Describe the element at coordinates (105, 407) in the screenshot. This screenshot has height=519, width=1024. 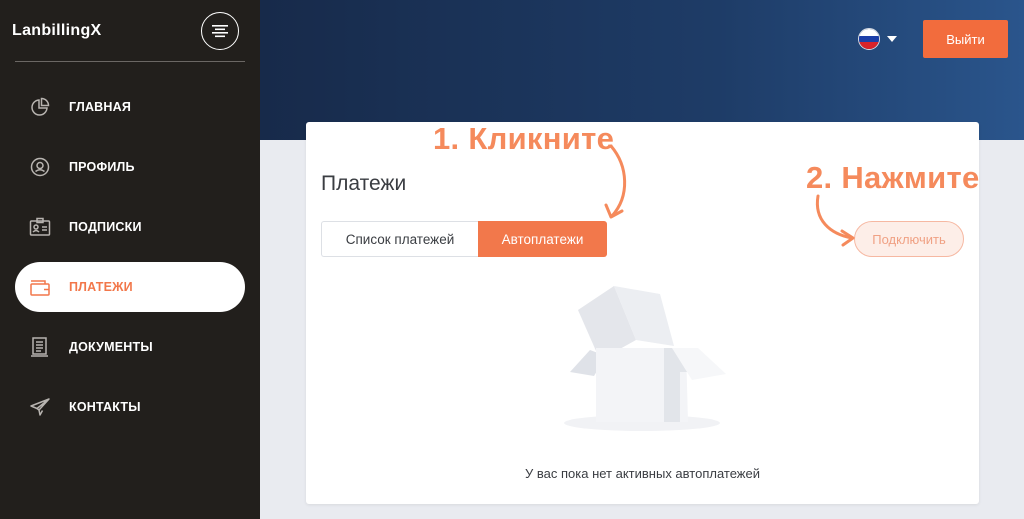
I see `sidebar-item-label: КОНТАКТЫ` at that location.